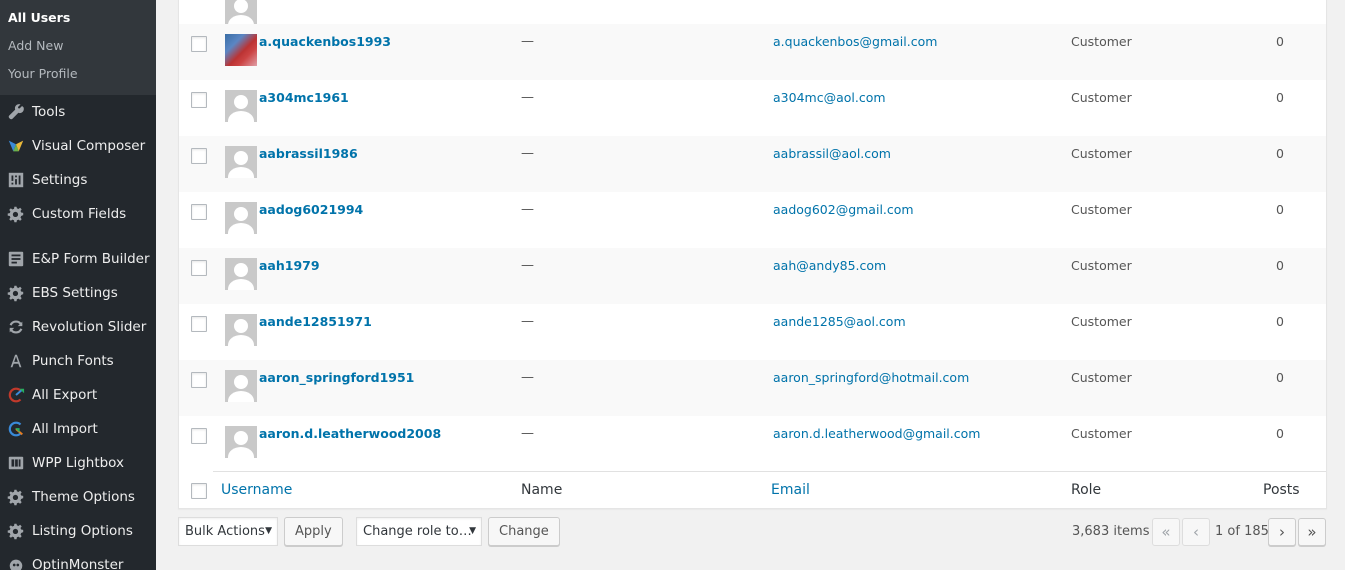 The image size is (1345, 570). Describe the element at coordinates (843, 209) in the screenshot. I see `email-link: aadog602@gmail.com` at that location.